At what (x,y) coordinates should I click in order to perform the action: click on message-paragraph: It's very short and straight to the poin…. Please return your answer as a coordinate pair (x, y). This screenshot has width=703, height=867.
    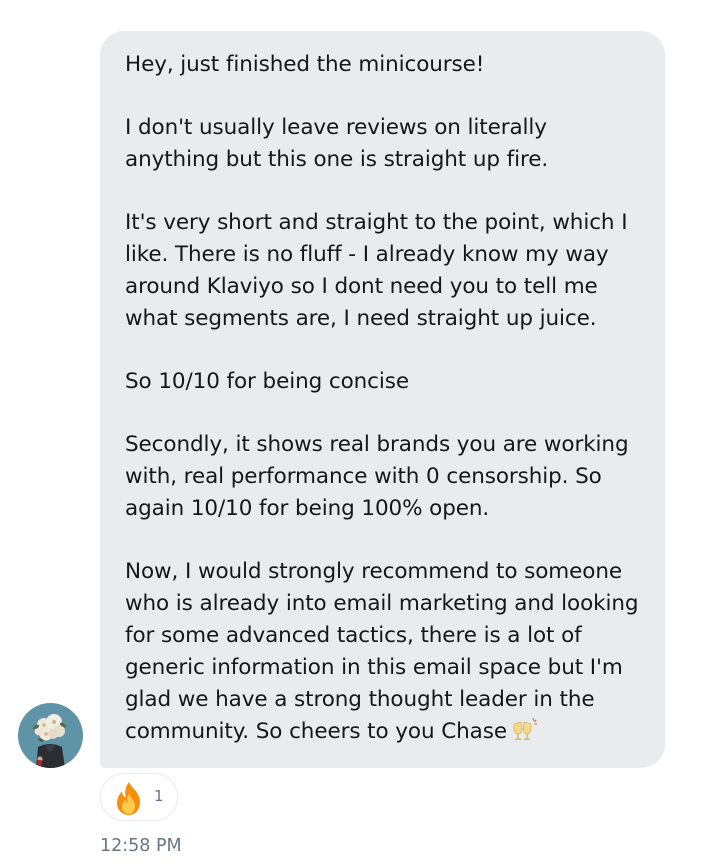
    Looking at the image, I should click on (376, 270).